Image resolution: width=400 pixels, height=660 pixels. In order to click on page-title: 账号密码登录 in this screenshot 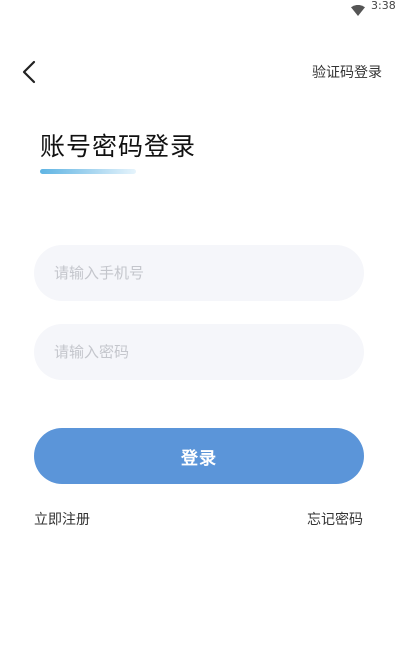, I will do `click(118, 146)`.